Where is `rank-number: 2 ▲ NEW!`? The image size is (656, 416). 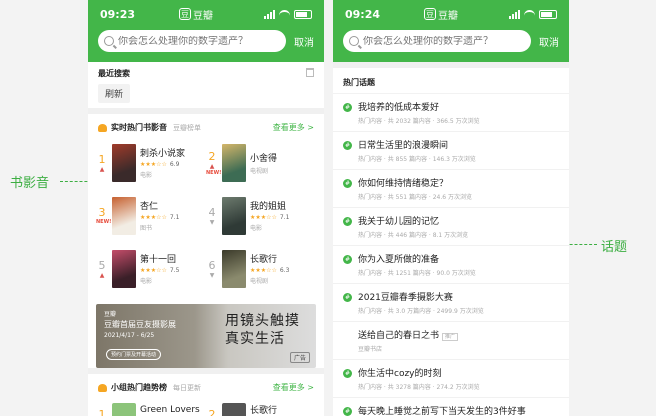
rank-number: 2 ▲ NEW! is located at coordinates (214, 162).